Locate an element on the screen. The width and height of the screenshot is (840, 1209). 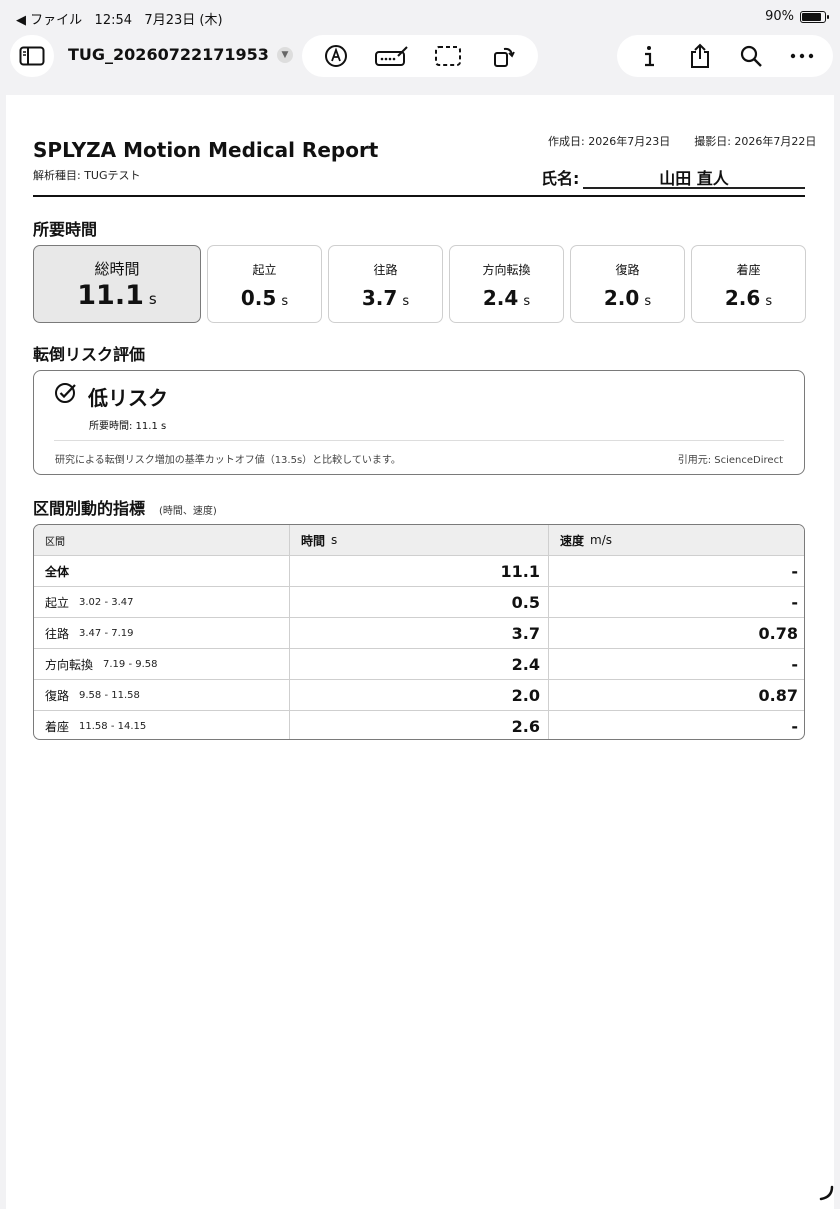
table-row: 方向転換 7.19 - 9.58 2.4 - is located at coordinates (419, 664).